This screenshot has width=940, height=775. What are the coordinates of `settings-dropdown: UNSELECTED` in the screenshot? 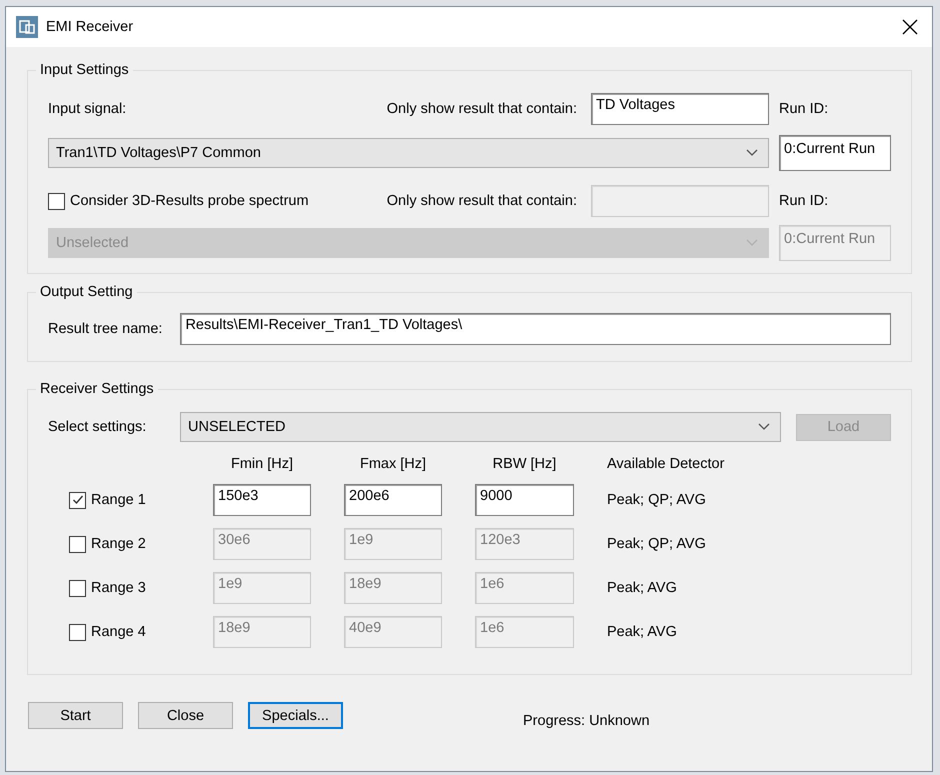 It's located at (480, 427).